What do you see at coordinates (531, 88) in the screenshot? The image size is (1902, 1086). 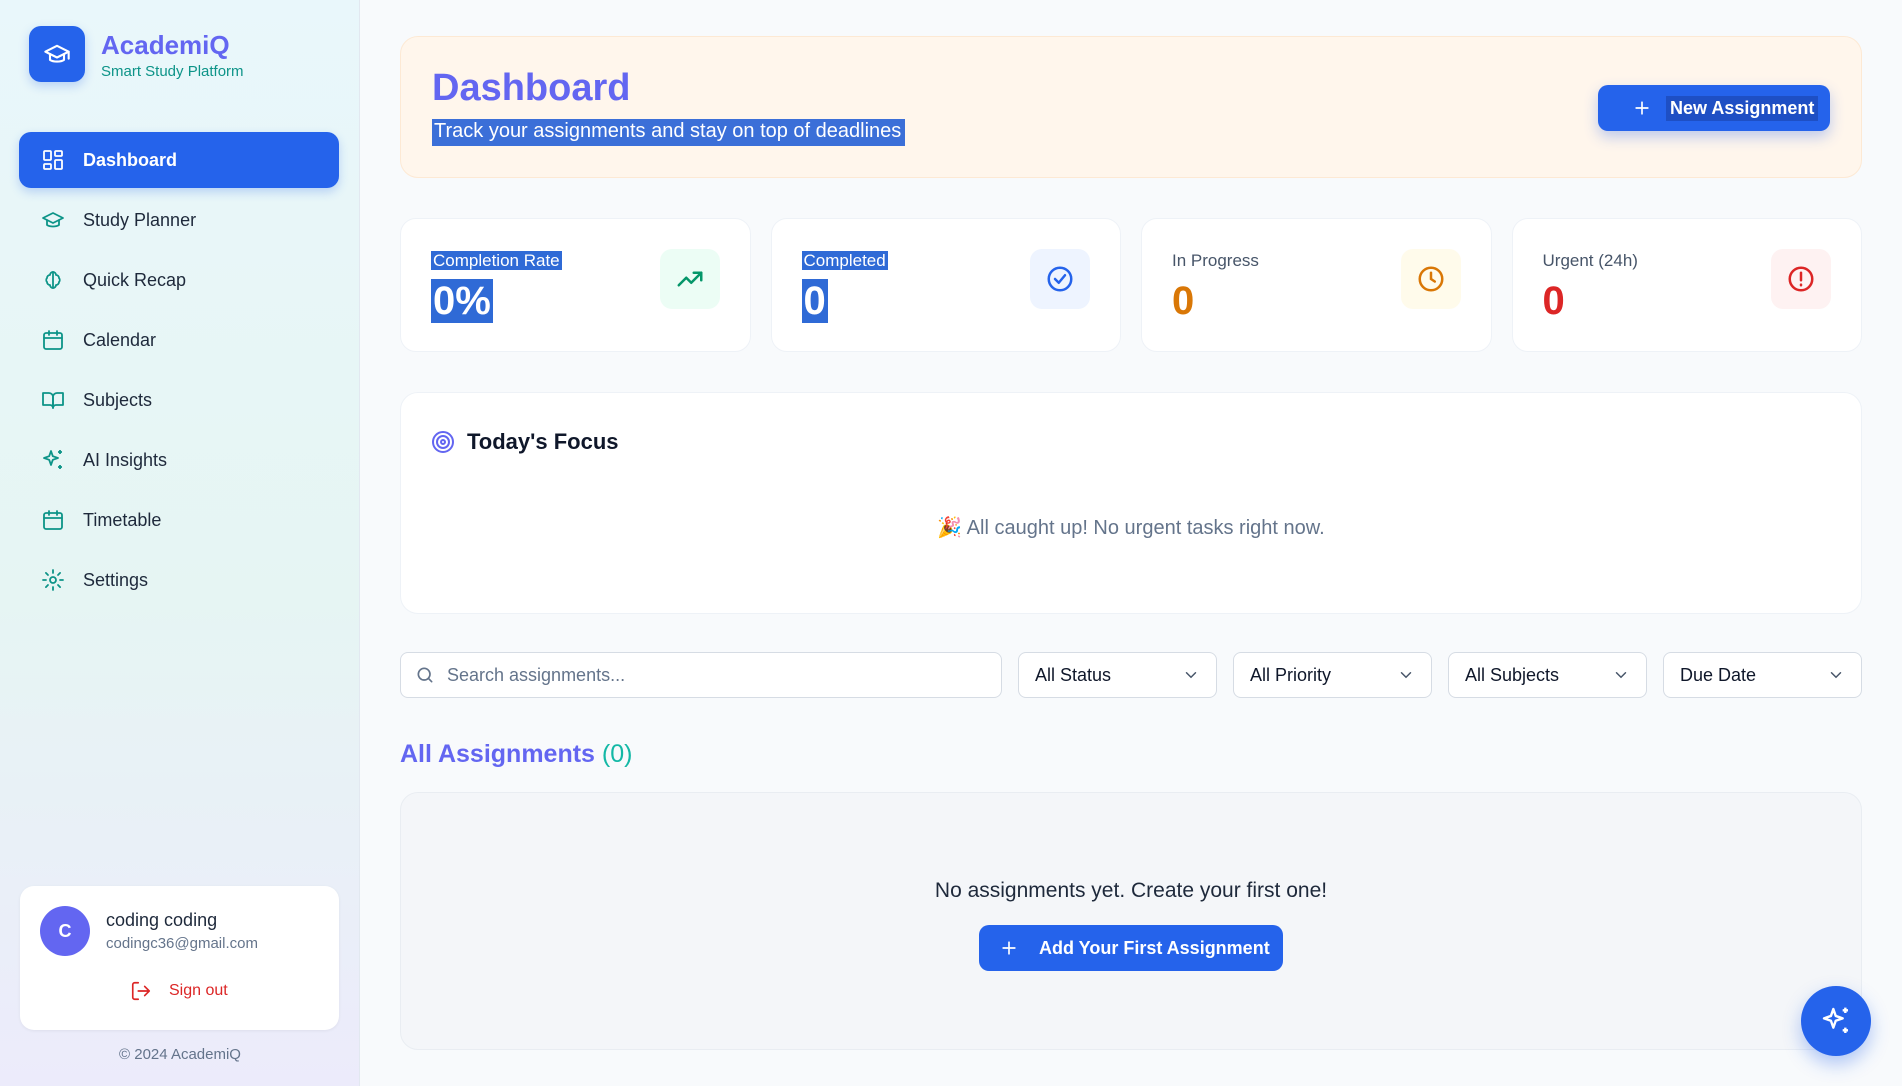 I see `page-title: Dashboard` at bounding box center [531, 88].